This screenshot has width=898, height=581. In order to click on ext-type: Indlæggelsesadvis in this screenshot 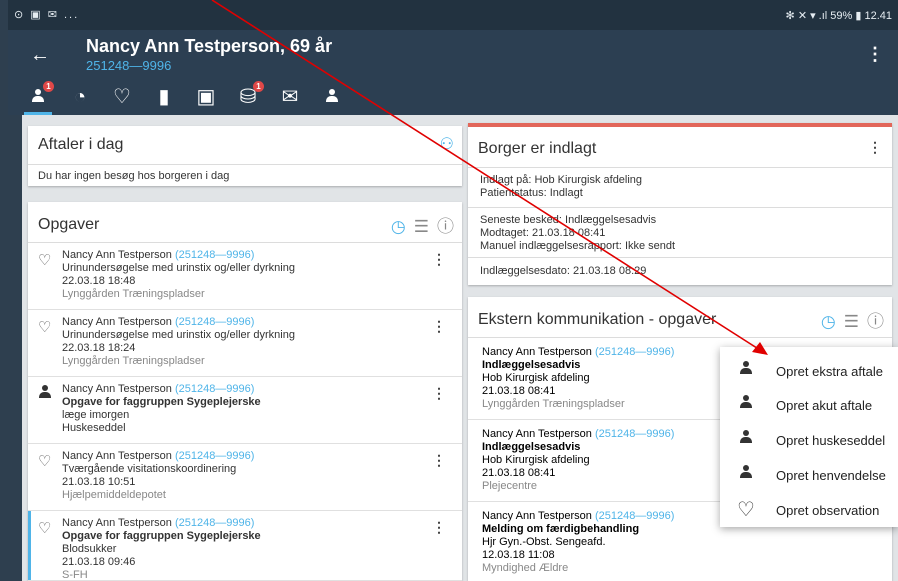, I will do `click(531, 365)`.